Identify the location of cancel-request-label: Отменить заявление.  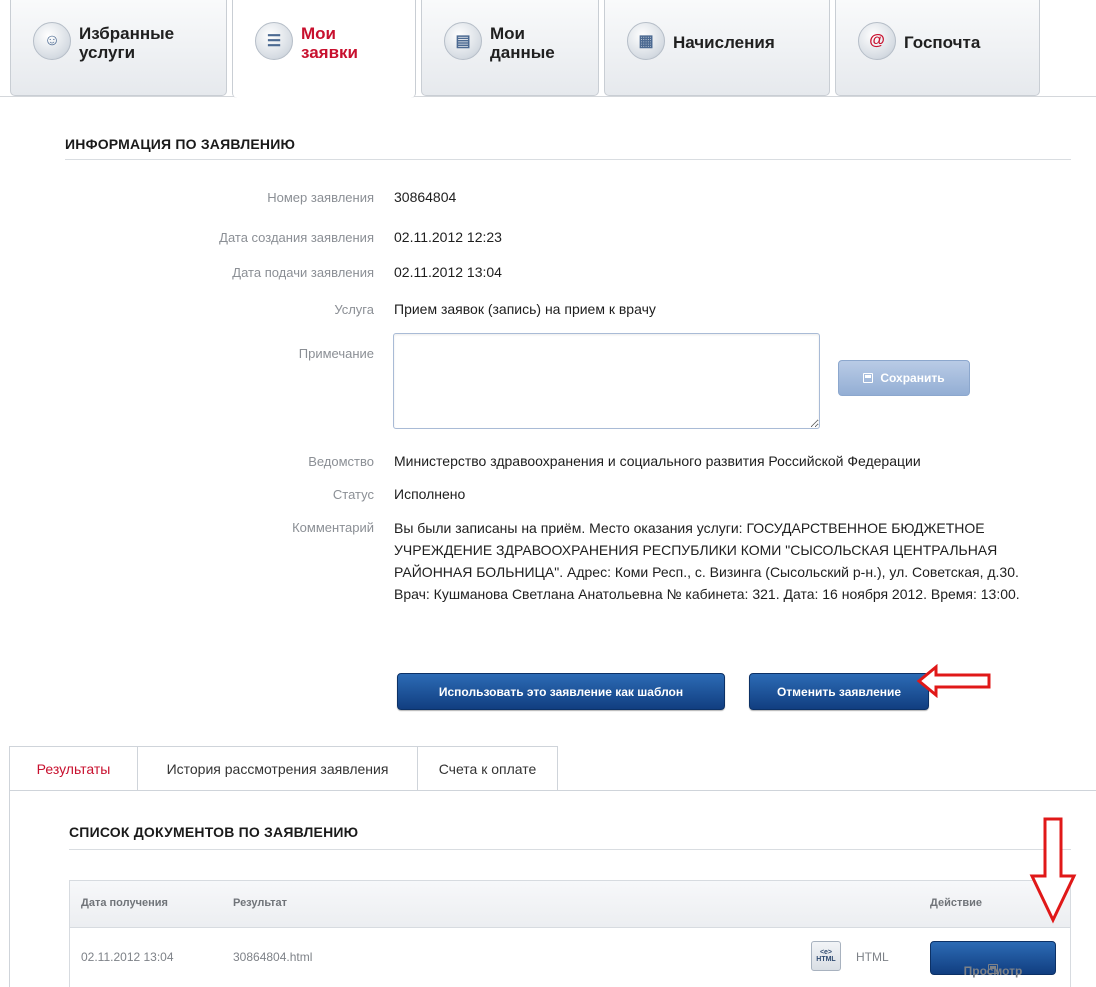
(839, 691).